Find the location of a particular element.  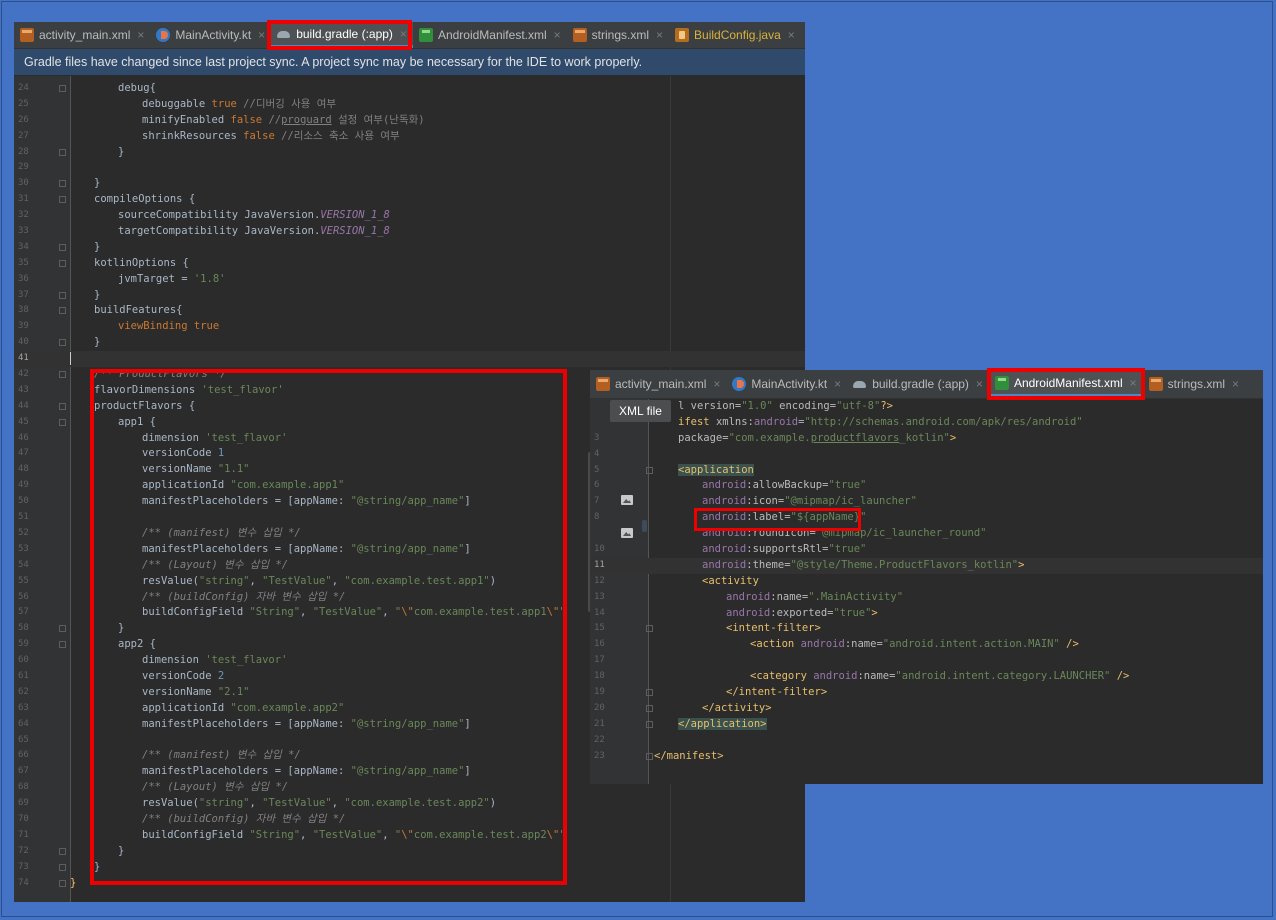

line-number: 31 is located at coordinates (23, 199).